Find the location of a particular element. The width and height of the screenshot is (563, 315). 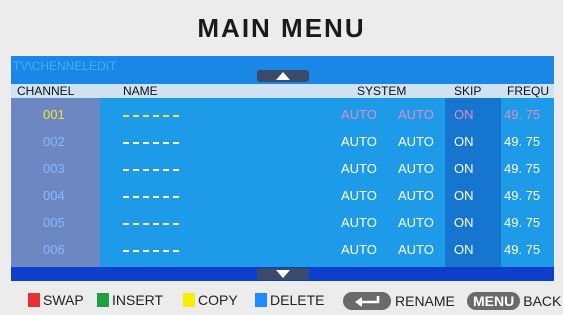

channel-number: 006 is located at coordinates (54, 249).